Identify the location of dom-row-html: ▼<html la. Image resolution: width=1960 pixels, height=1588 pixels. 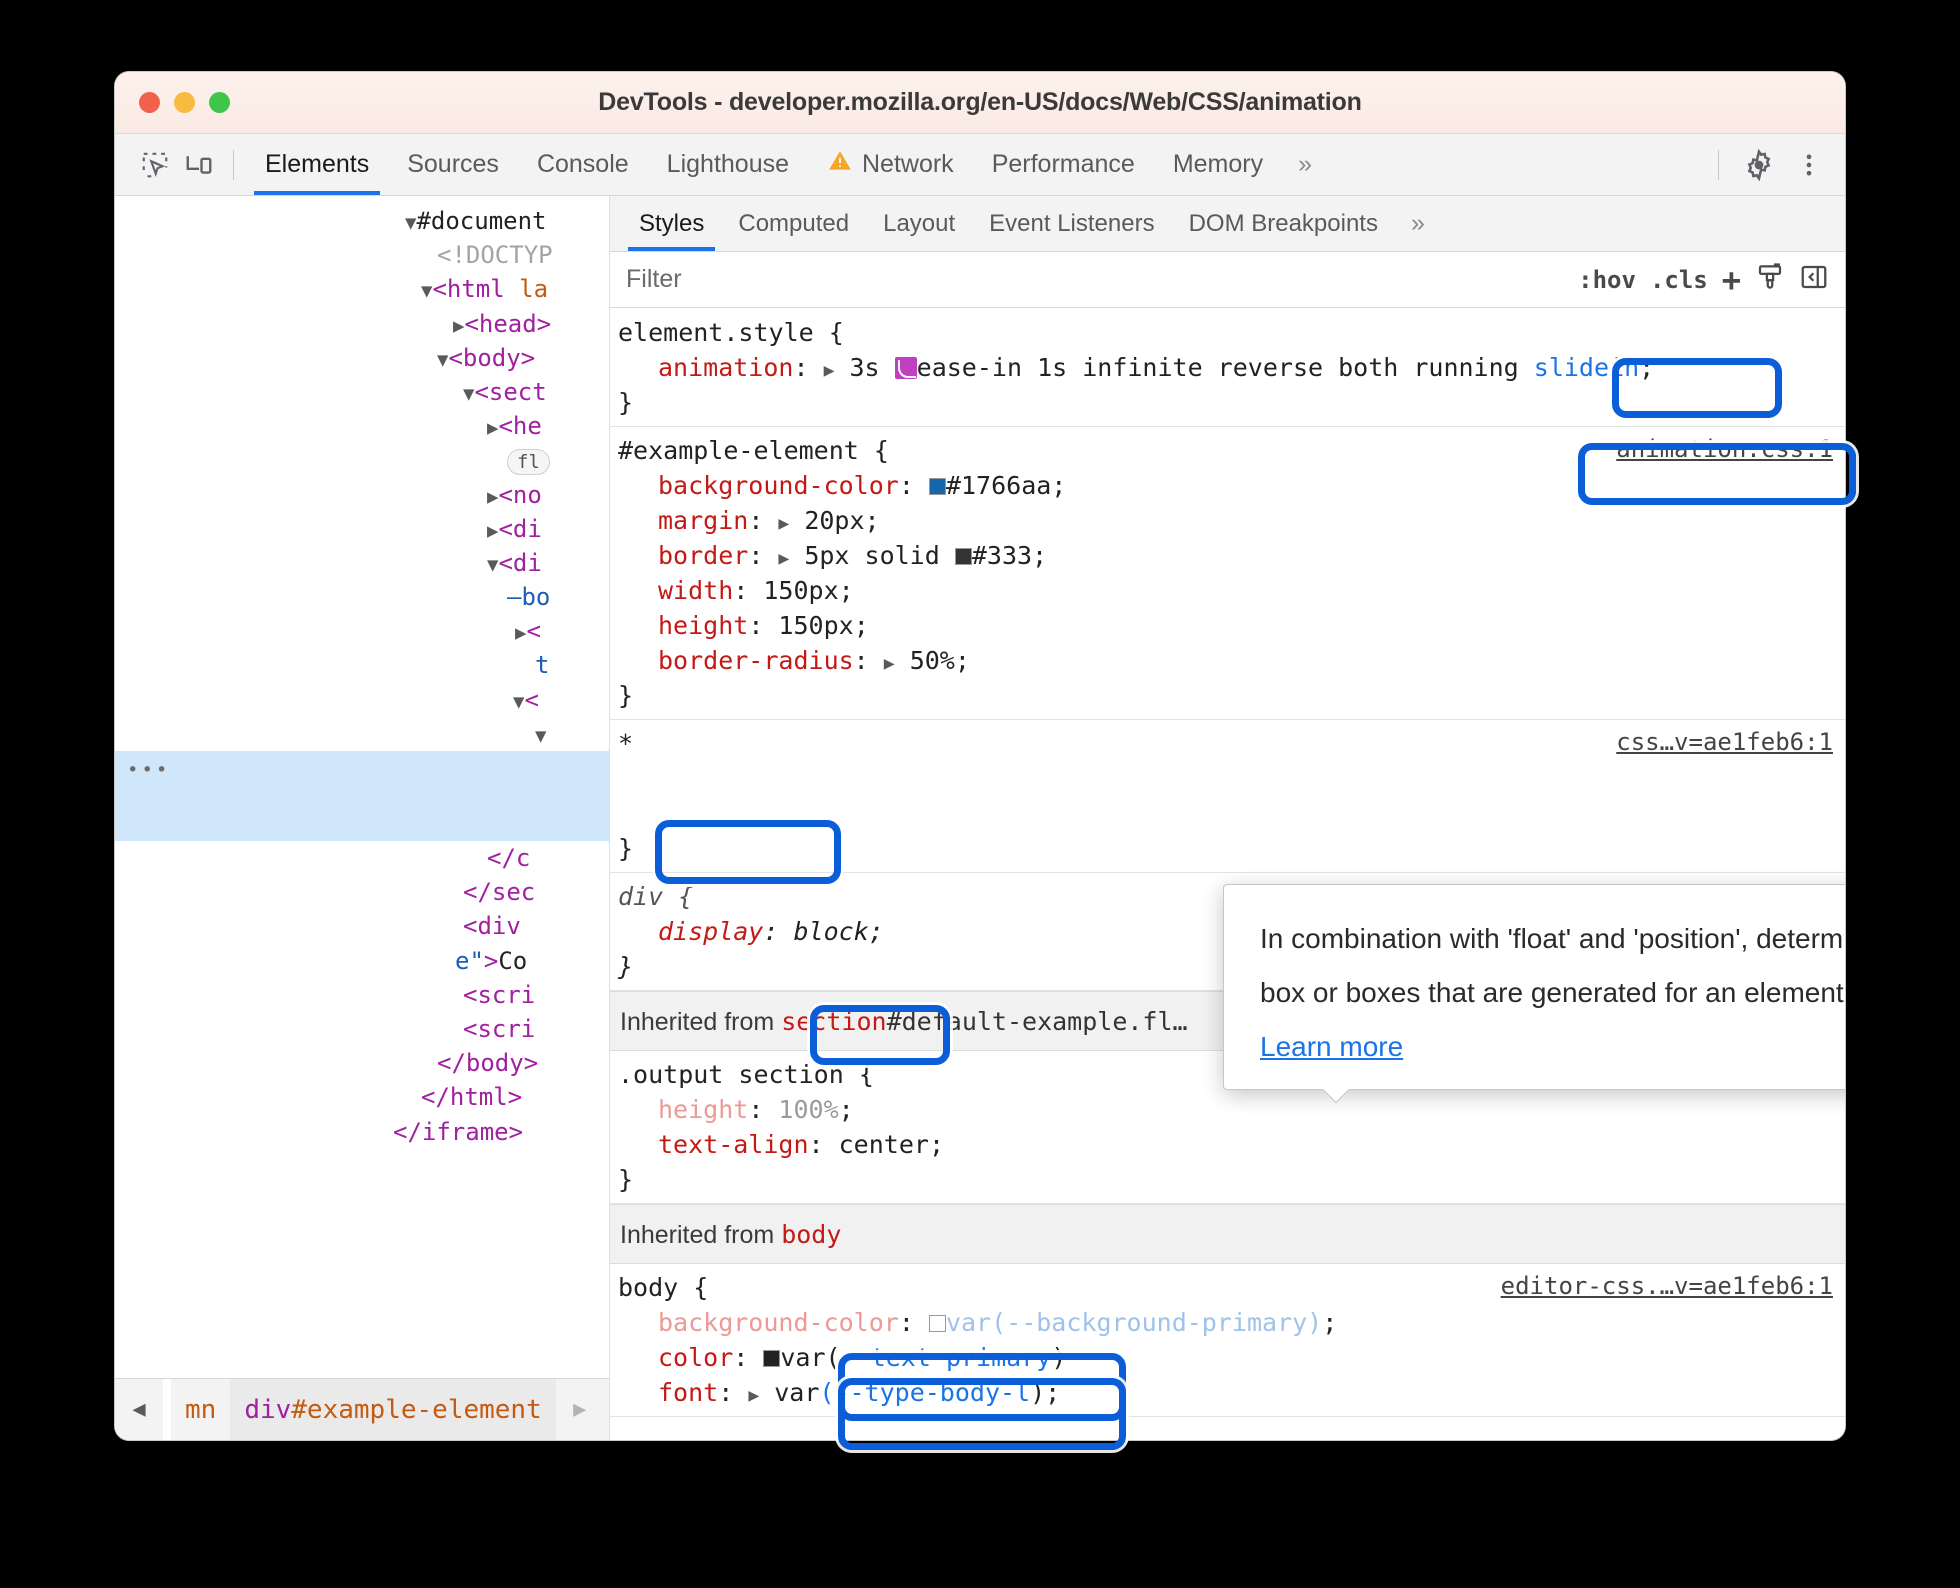
(362, 289).